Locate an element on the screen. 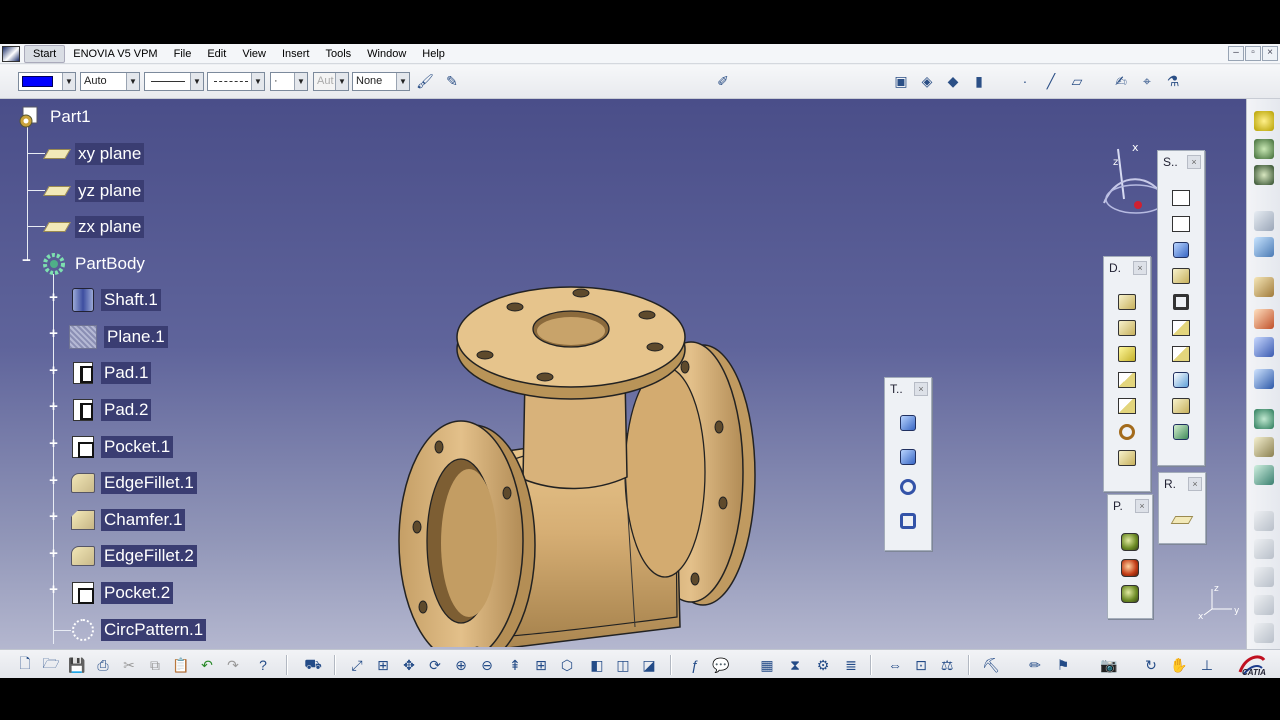 The image size is (1280, 720). axis-system-icon: ⊥ is located at coordinates (1207, 665).